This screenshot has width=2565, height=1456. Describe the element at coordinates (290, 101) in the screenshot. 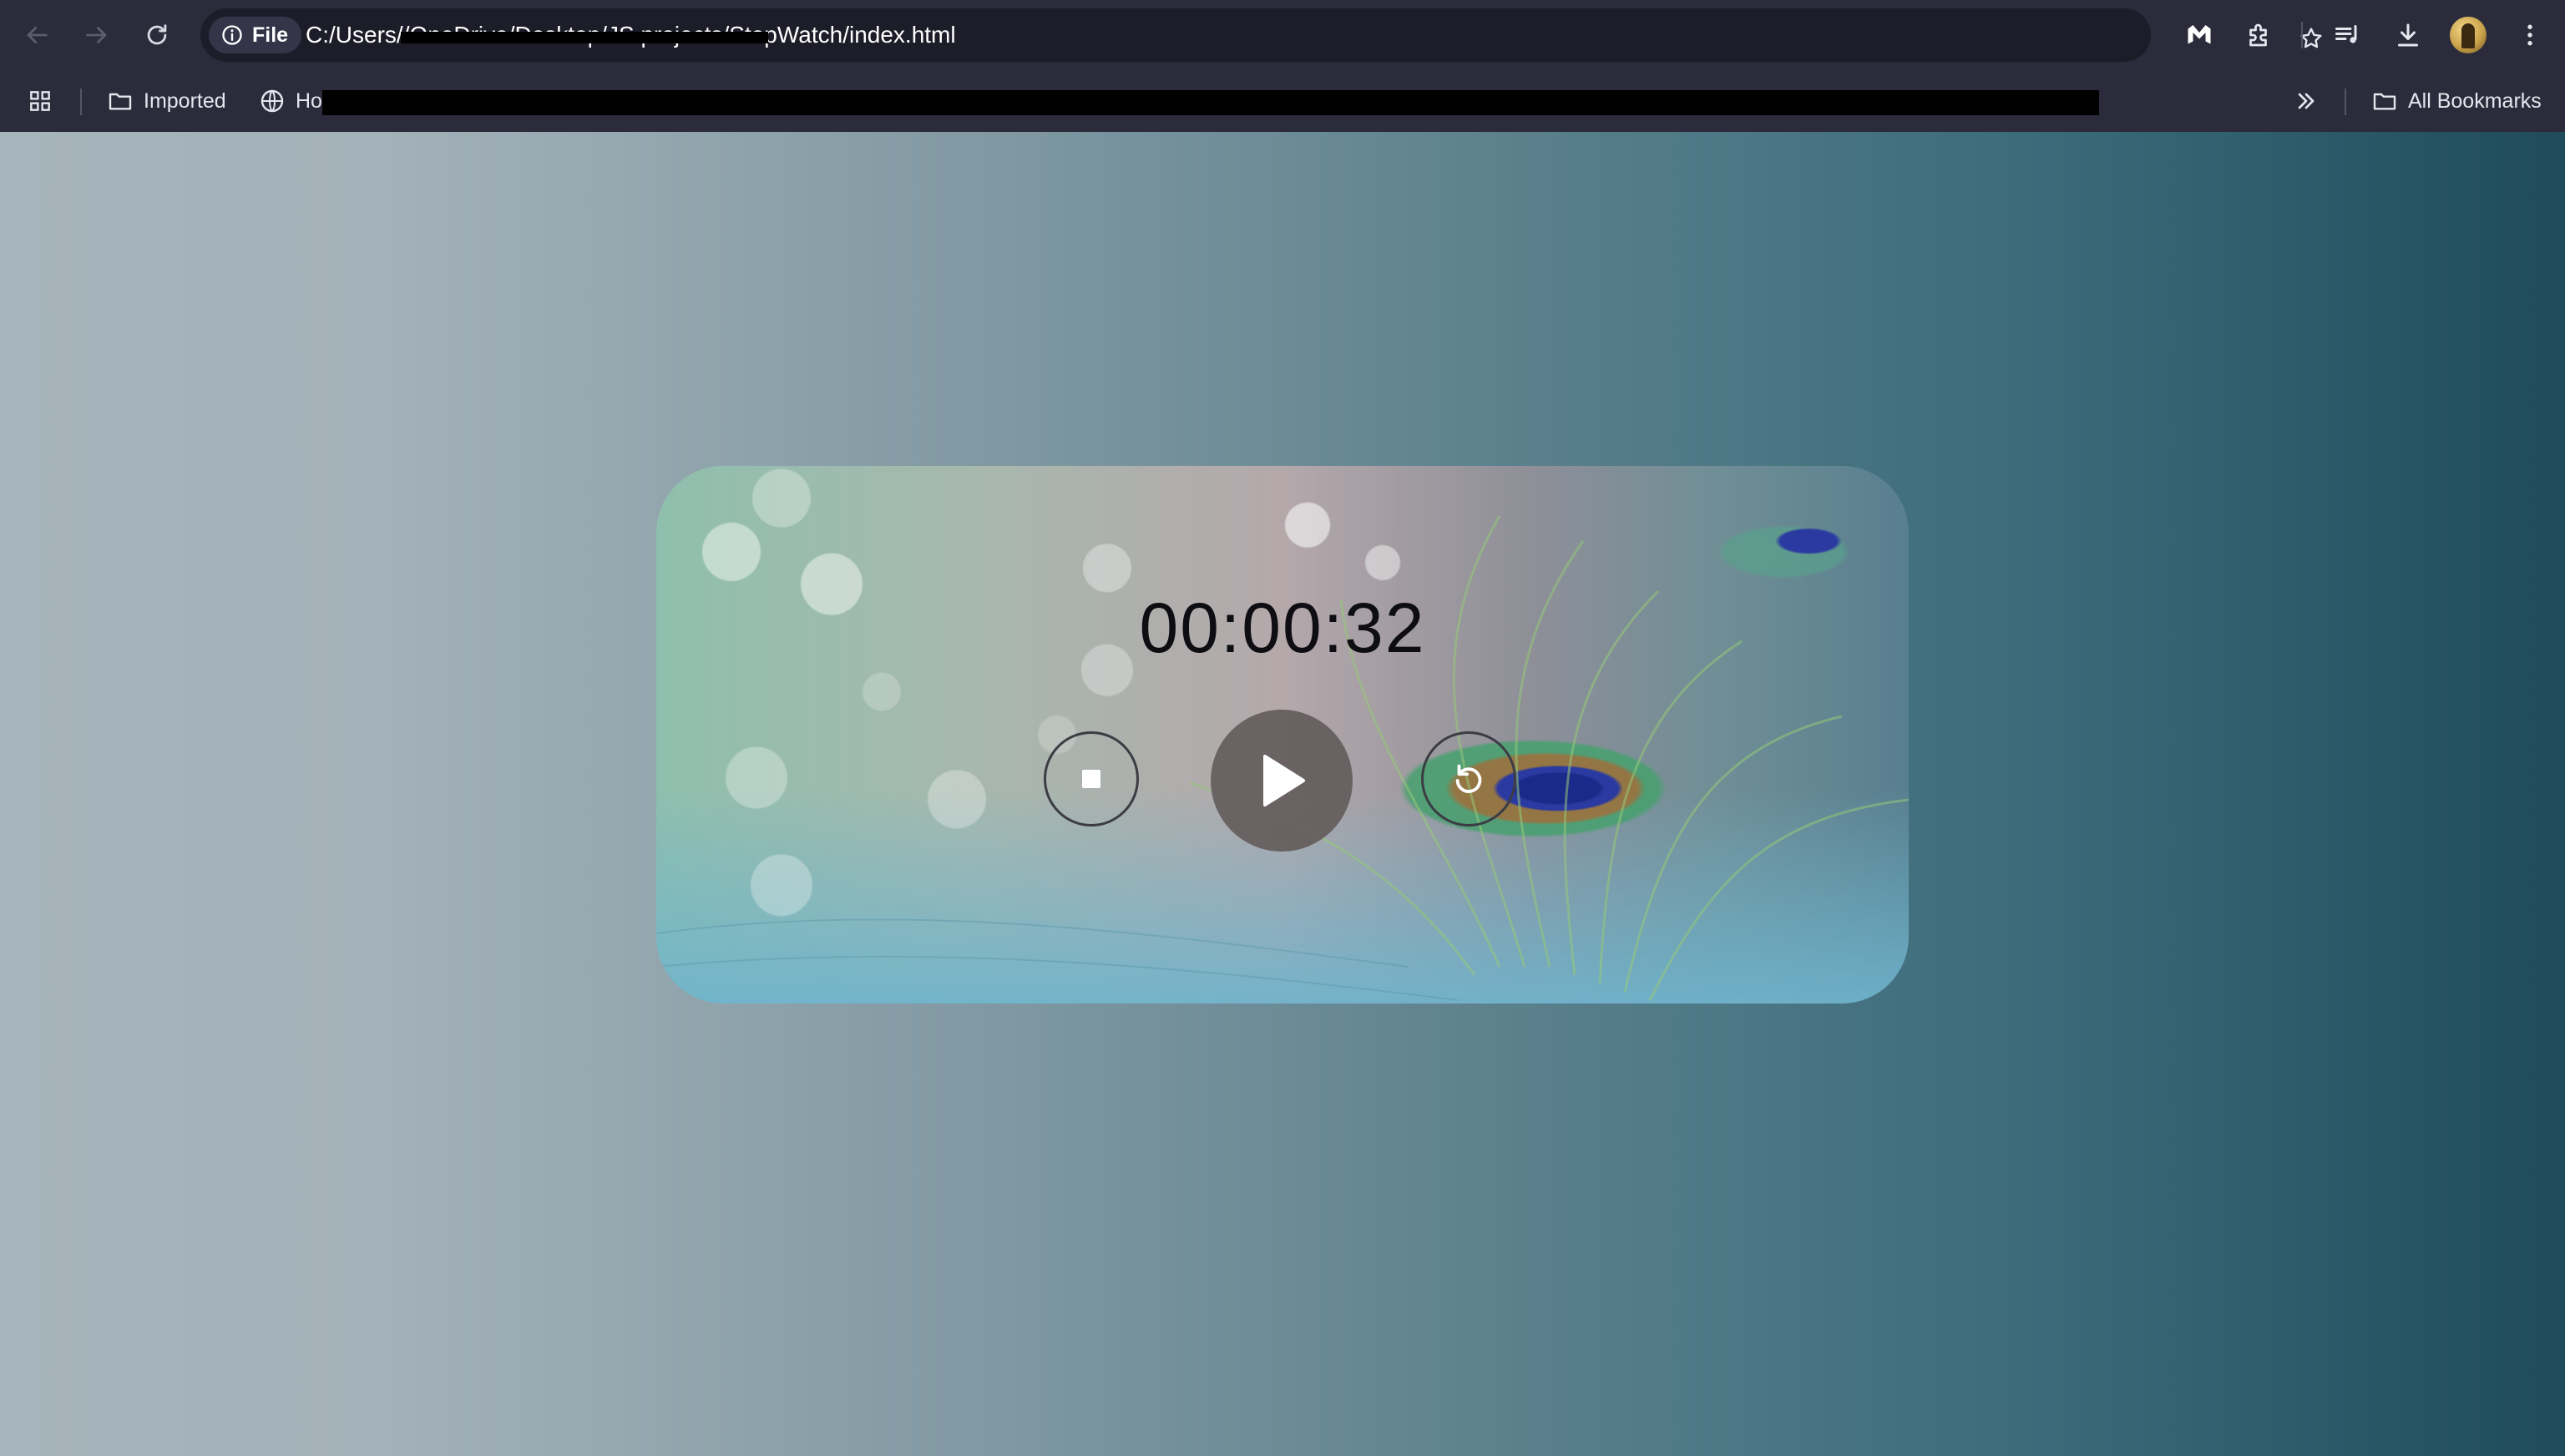

I see `bookmark-item-ho: Ho` at that location.